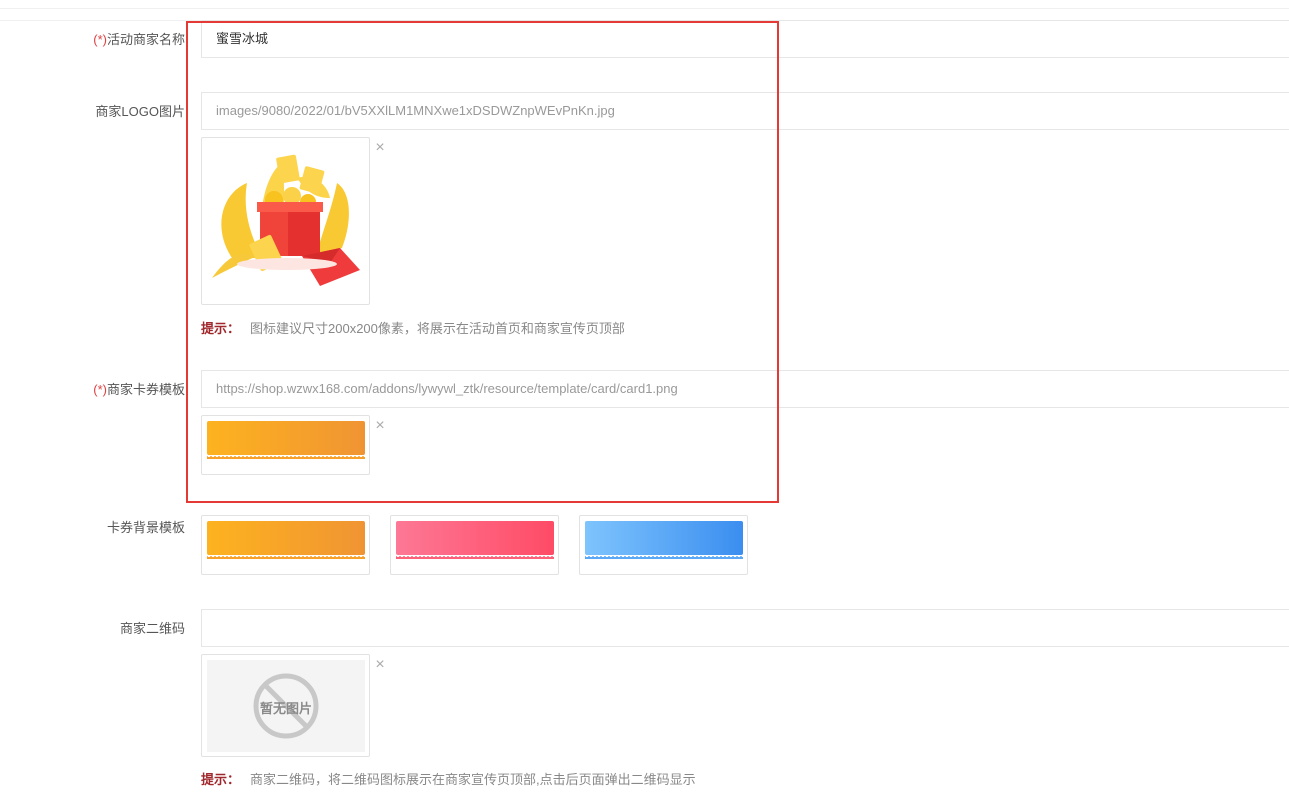 The width and height of the screenshot is (1289, 802). I want to click on coupon-template-label: (*)商家卡券模板, so click(139, 389).